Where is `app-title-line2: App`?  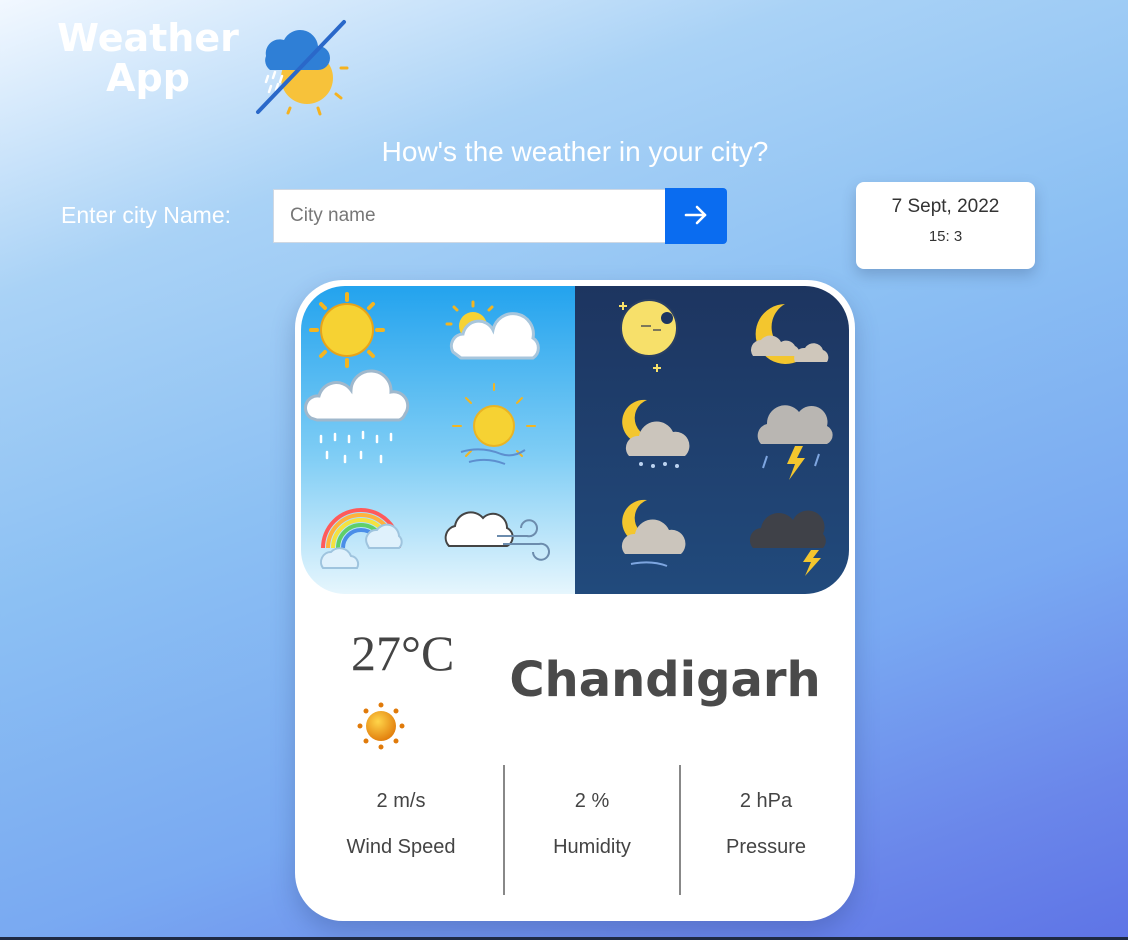
app-title-line2: App is located at coordinates (148, 78).